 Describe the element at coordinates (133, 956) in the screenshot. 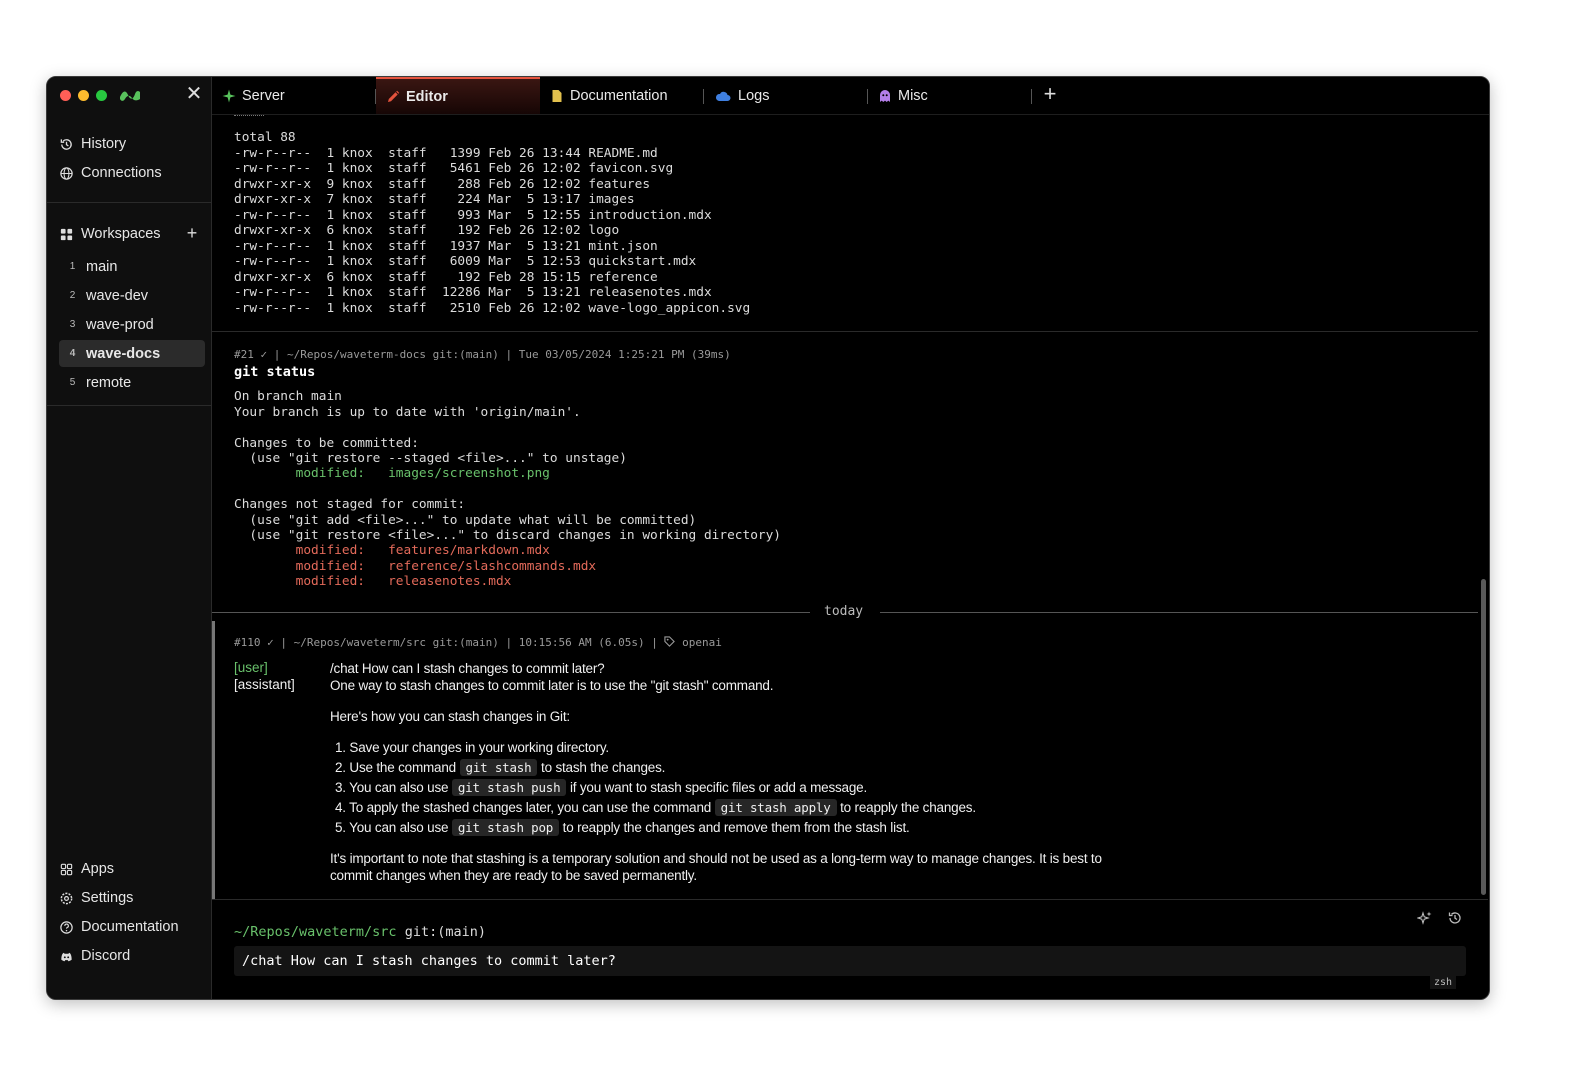

I see `sidebar-item-discord: Discord` at that location.